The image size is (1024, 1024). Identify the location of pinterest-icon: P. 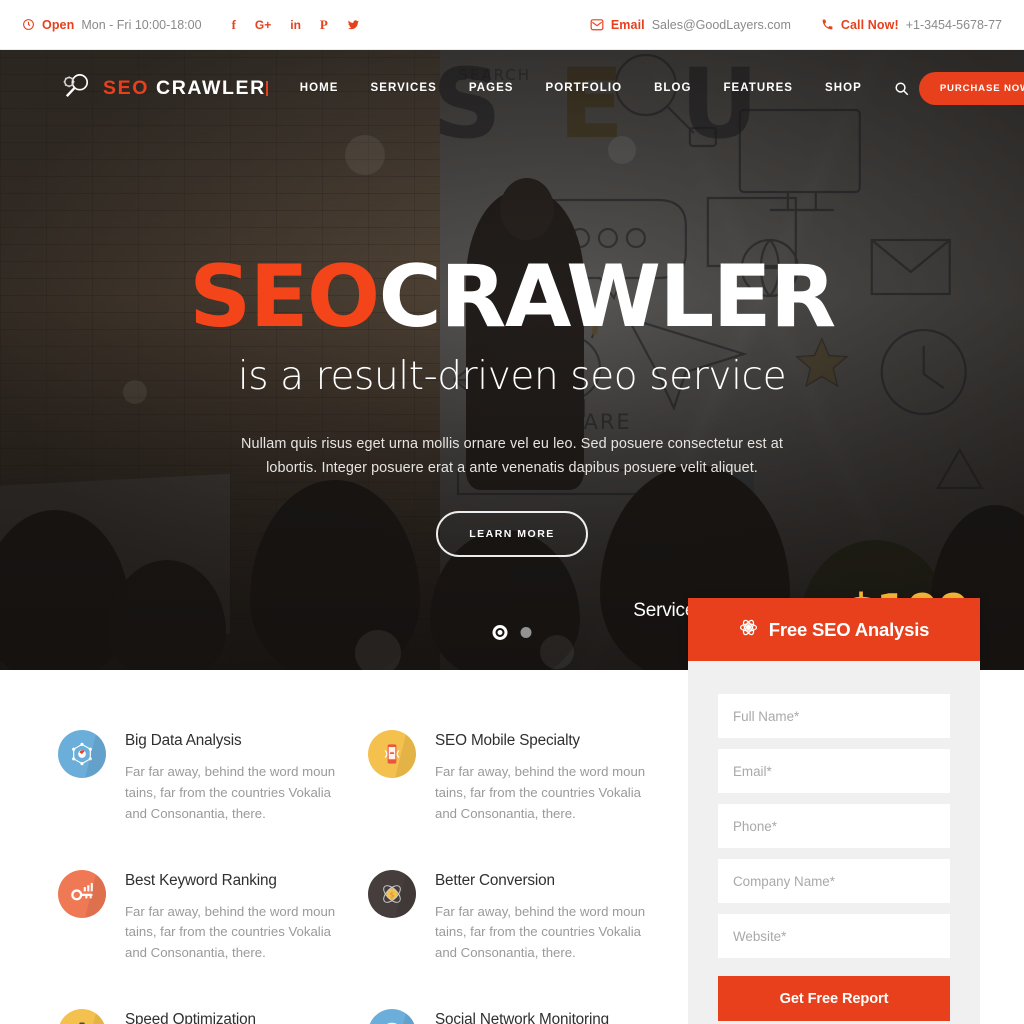
(324, 24).